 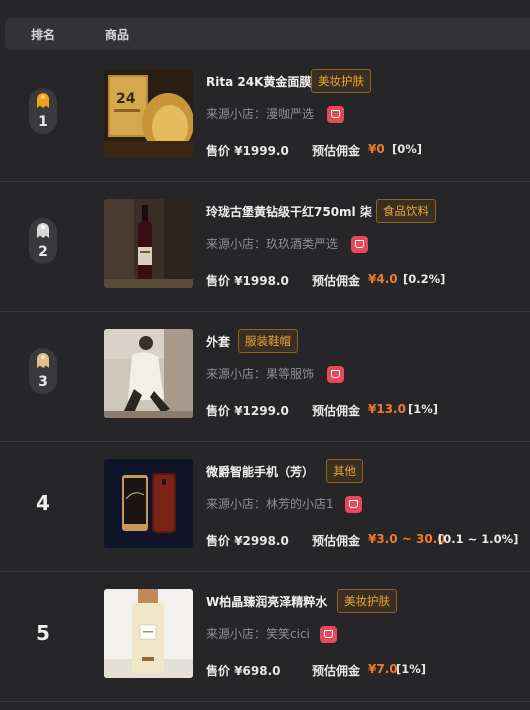 I want to click on shop-name: 玖玖酒类严选, so click(x=302, y=244).